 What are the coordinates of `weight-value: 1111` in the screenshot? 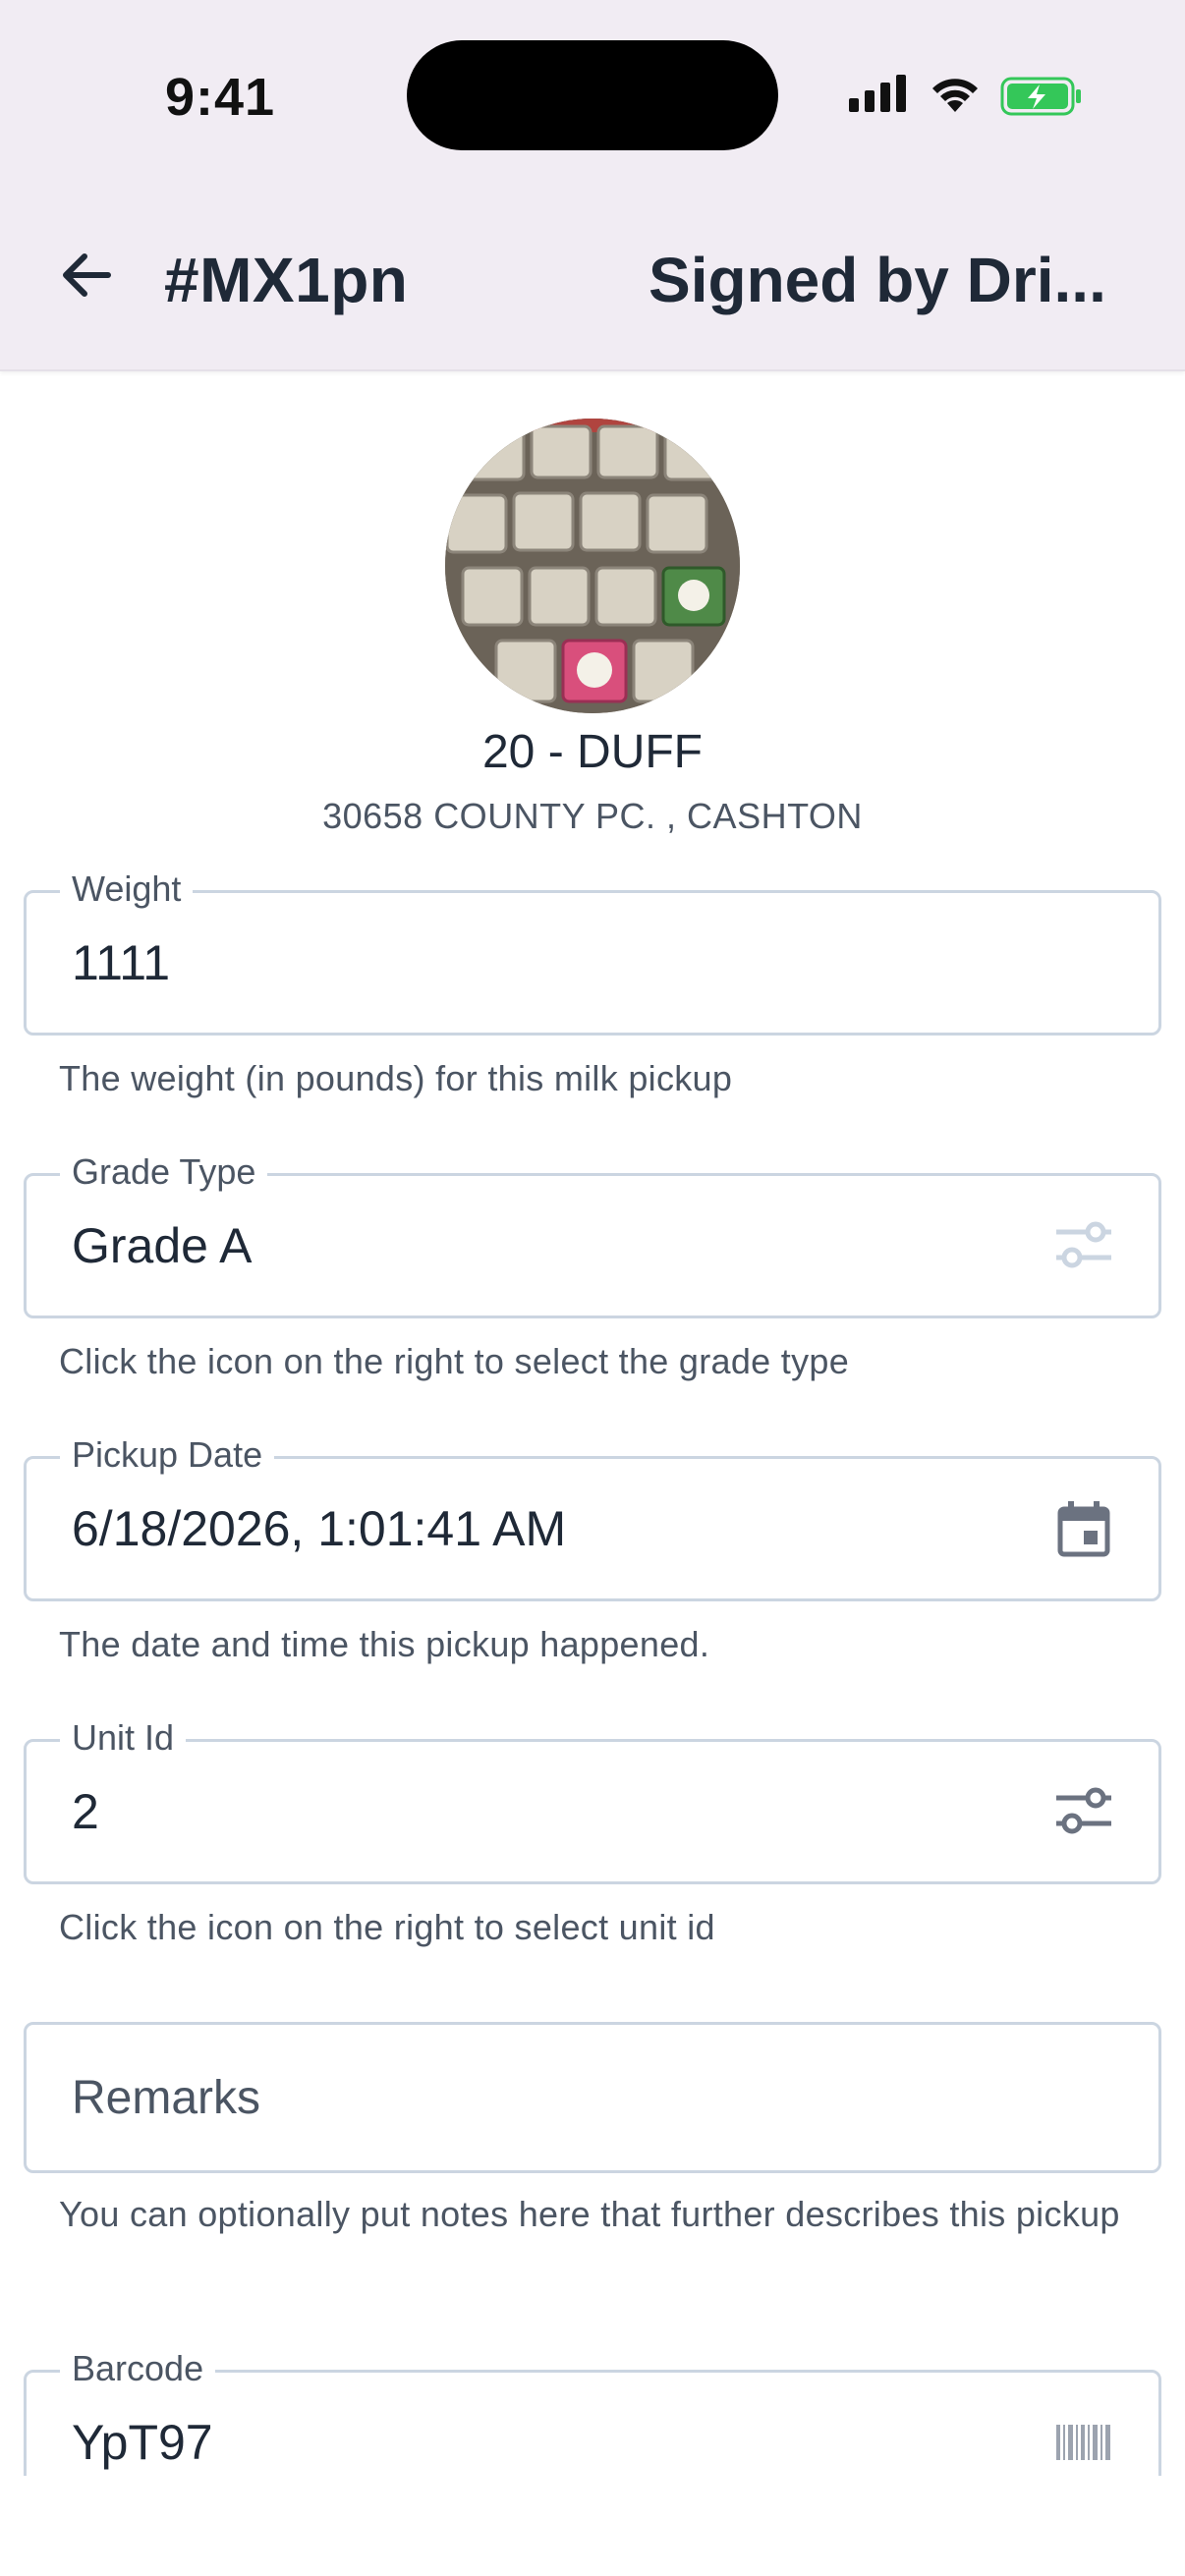 It's located at (122, 962).